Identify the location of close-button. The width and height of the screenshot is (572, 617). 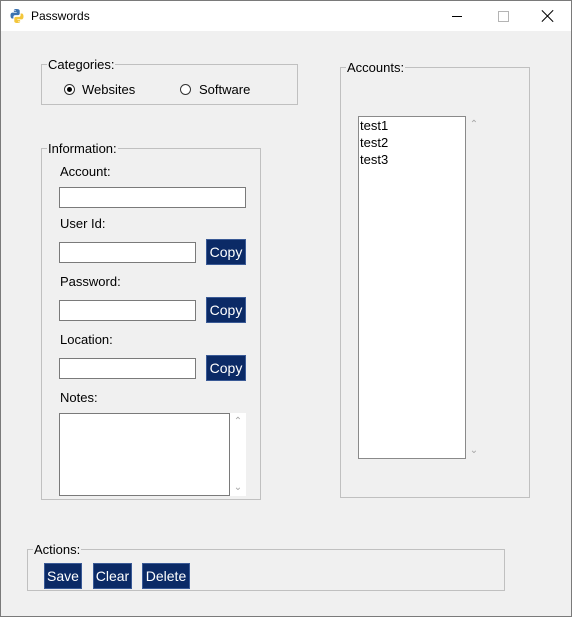
(548, 16).